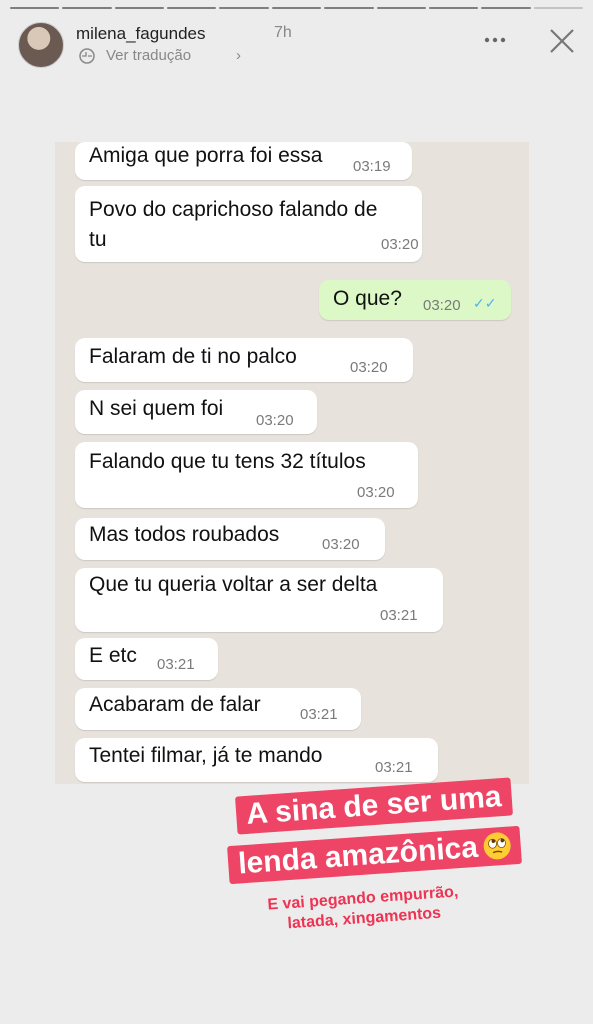 Image resolution: width=593 pixels, height=1024 pixels. I want to click on chat-message-incoming: Acabaram de falar 03:21, so click(218, 709).